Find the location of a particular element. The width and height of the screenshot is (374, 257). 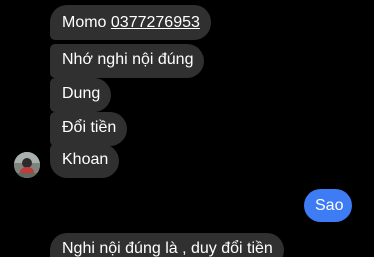

message-text: Nhớ nghi nội đúng is located at coordinates (128, 59).